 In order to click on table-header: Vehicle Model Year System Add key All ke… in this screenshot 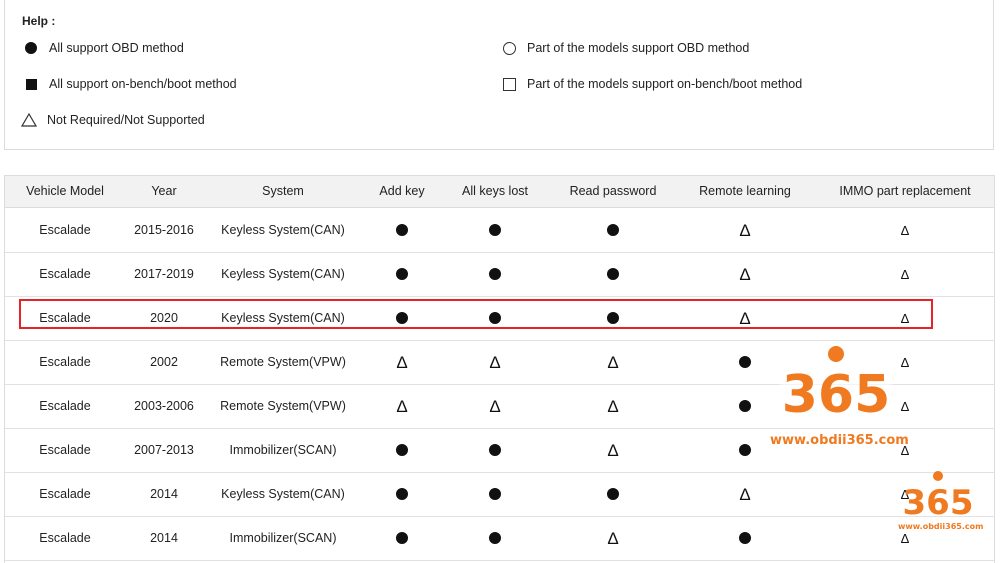, I will do `click(499, 192)`.